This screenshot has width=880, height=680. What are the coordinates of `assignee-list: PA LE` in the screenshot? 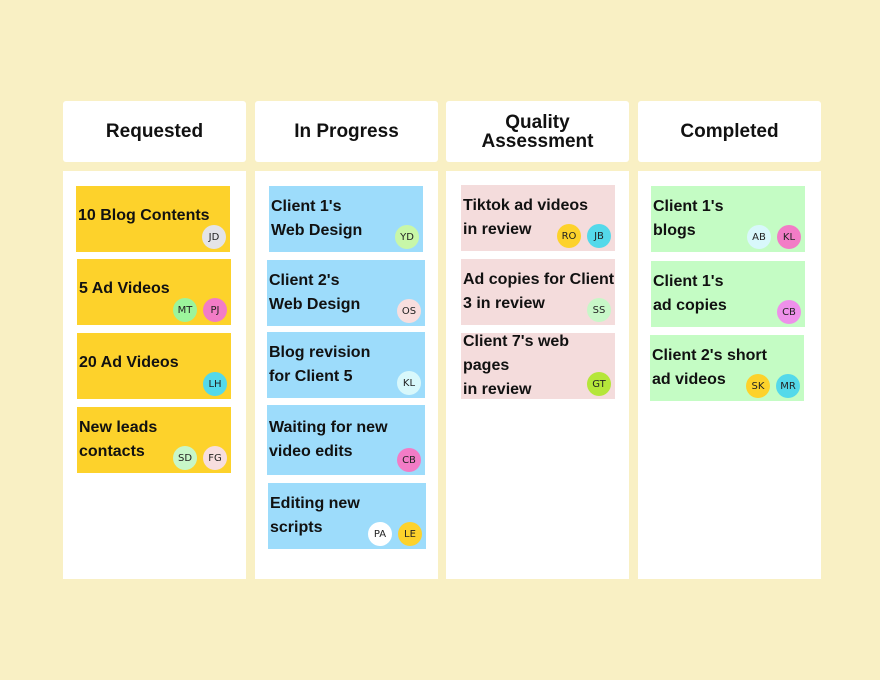 It's located at (395, 534).